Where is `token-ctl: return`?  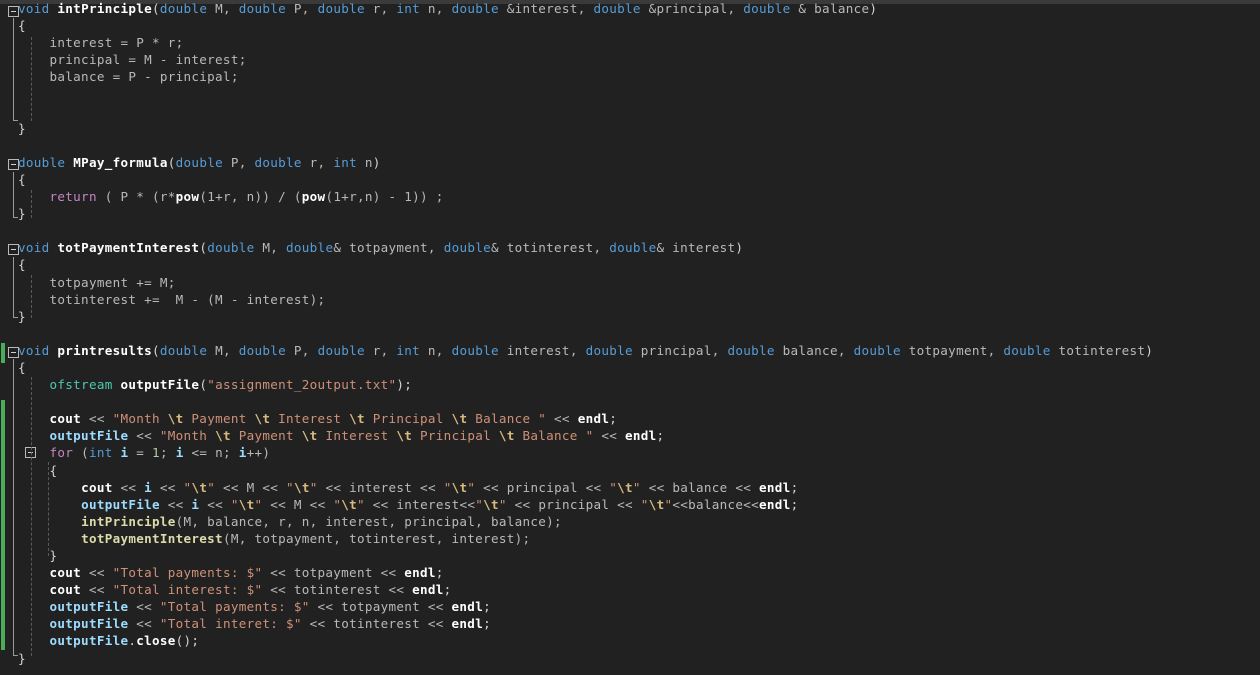
token-ctl: return is located at coordinates (73, 197).